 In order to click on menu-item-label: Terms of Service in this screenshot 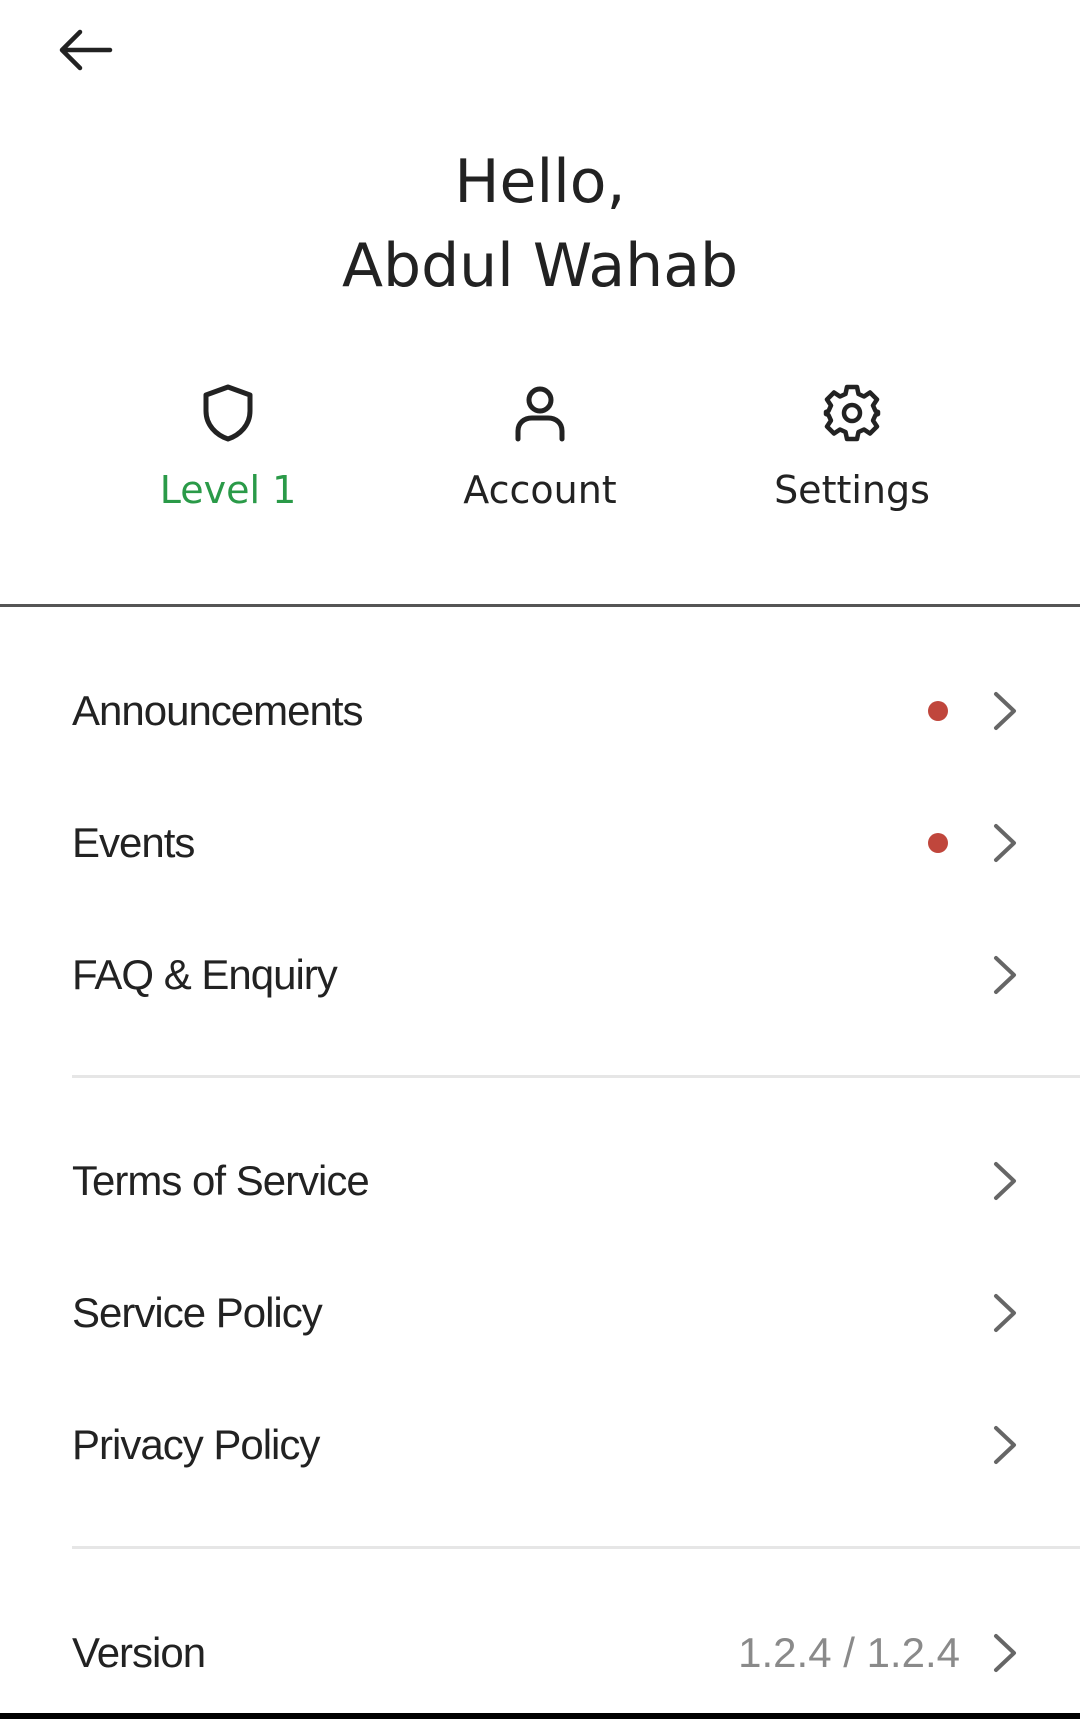, I will do `click(221, 1180)`.